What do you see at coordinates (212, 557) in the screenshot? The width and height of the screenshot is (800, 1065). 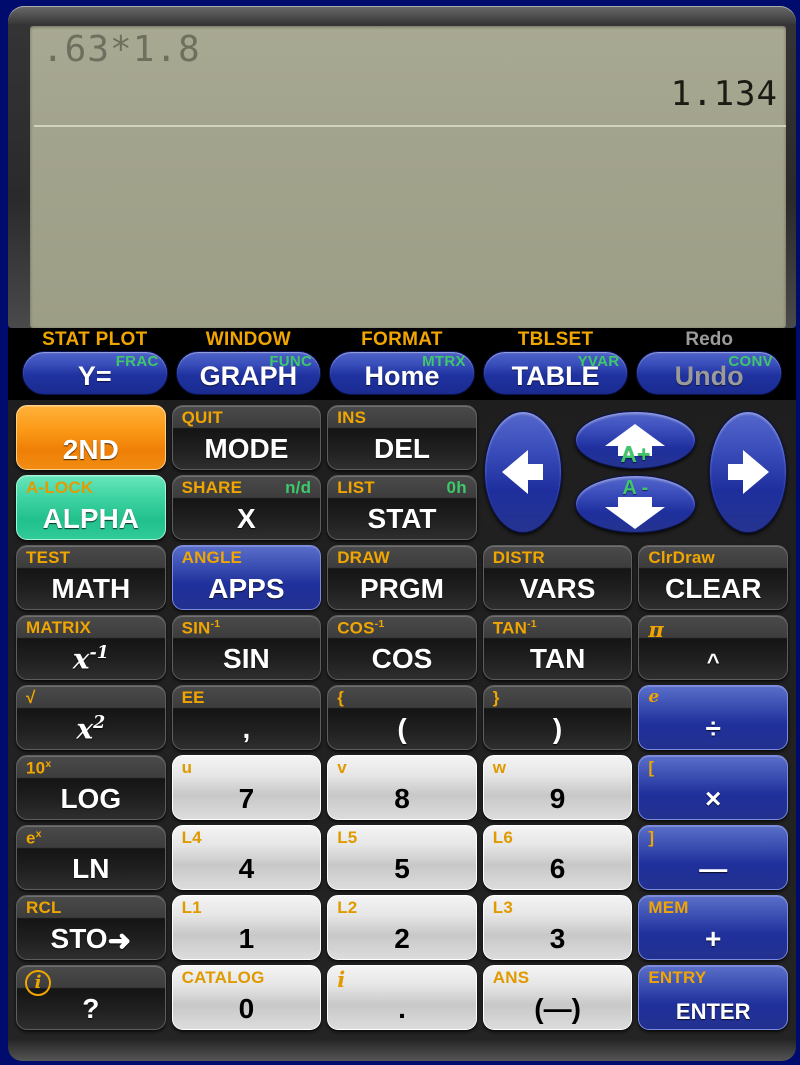 I see `second-label-angle: ANGLE` at bounding box center [212, 557].